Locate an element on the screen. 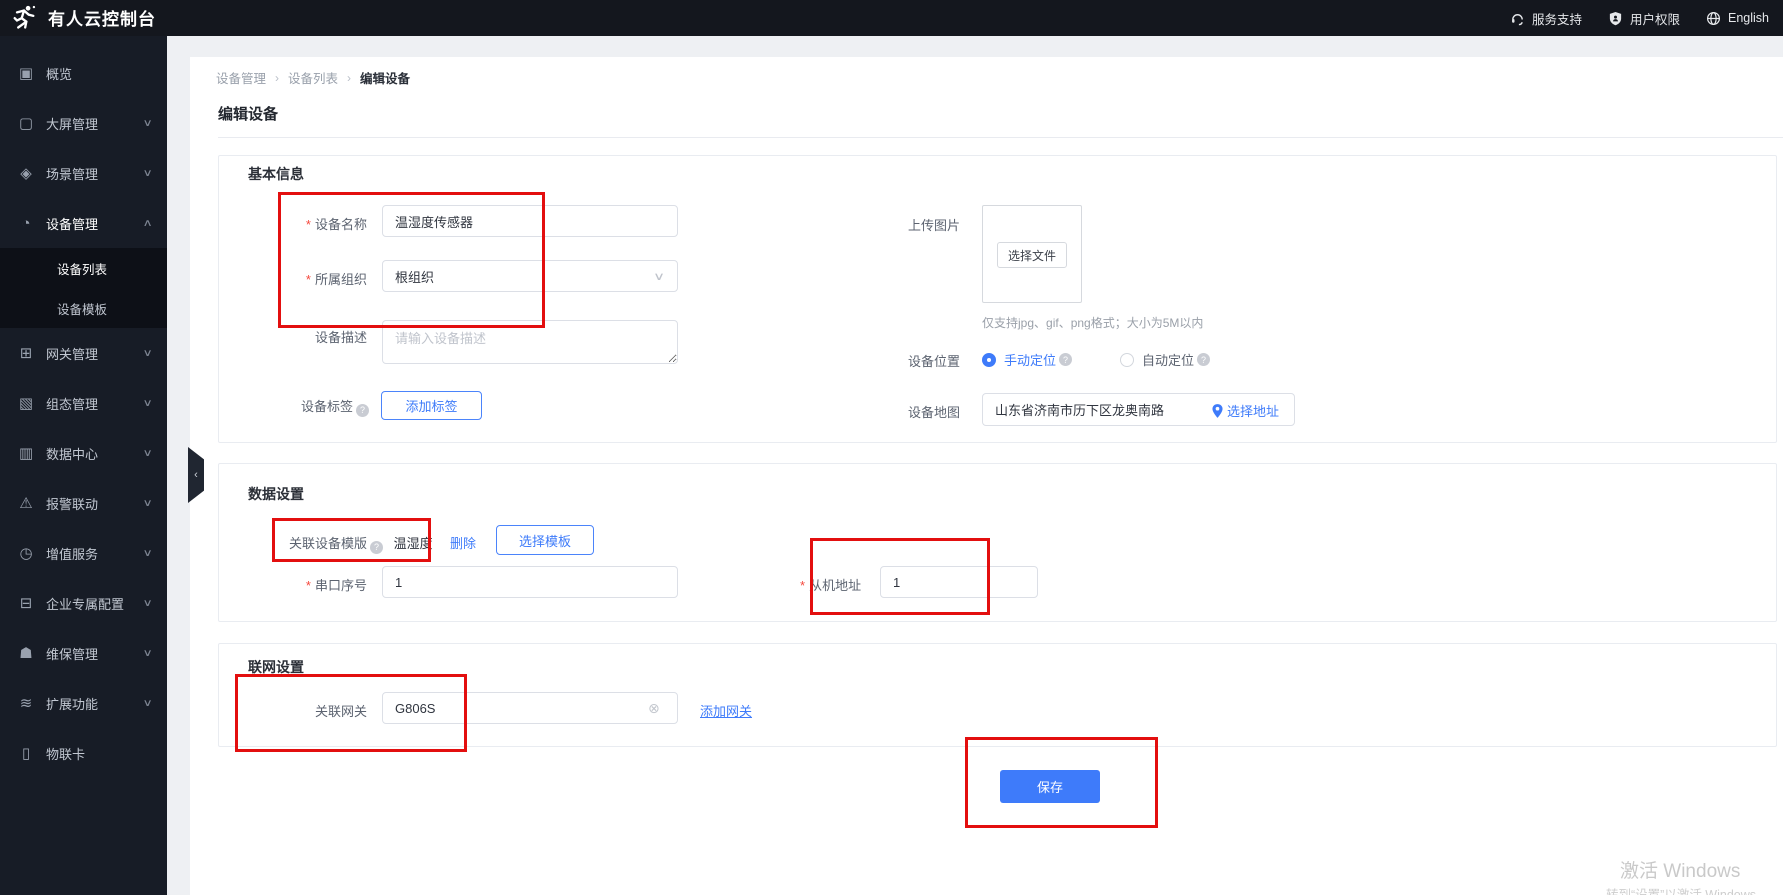 This screenshot has width=1783, height=895. manual-locate-radio is located at coordinates (989, 359).